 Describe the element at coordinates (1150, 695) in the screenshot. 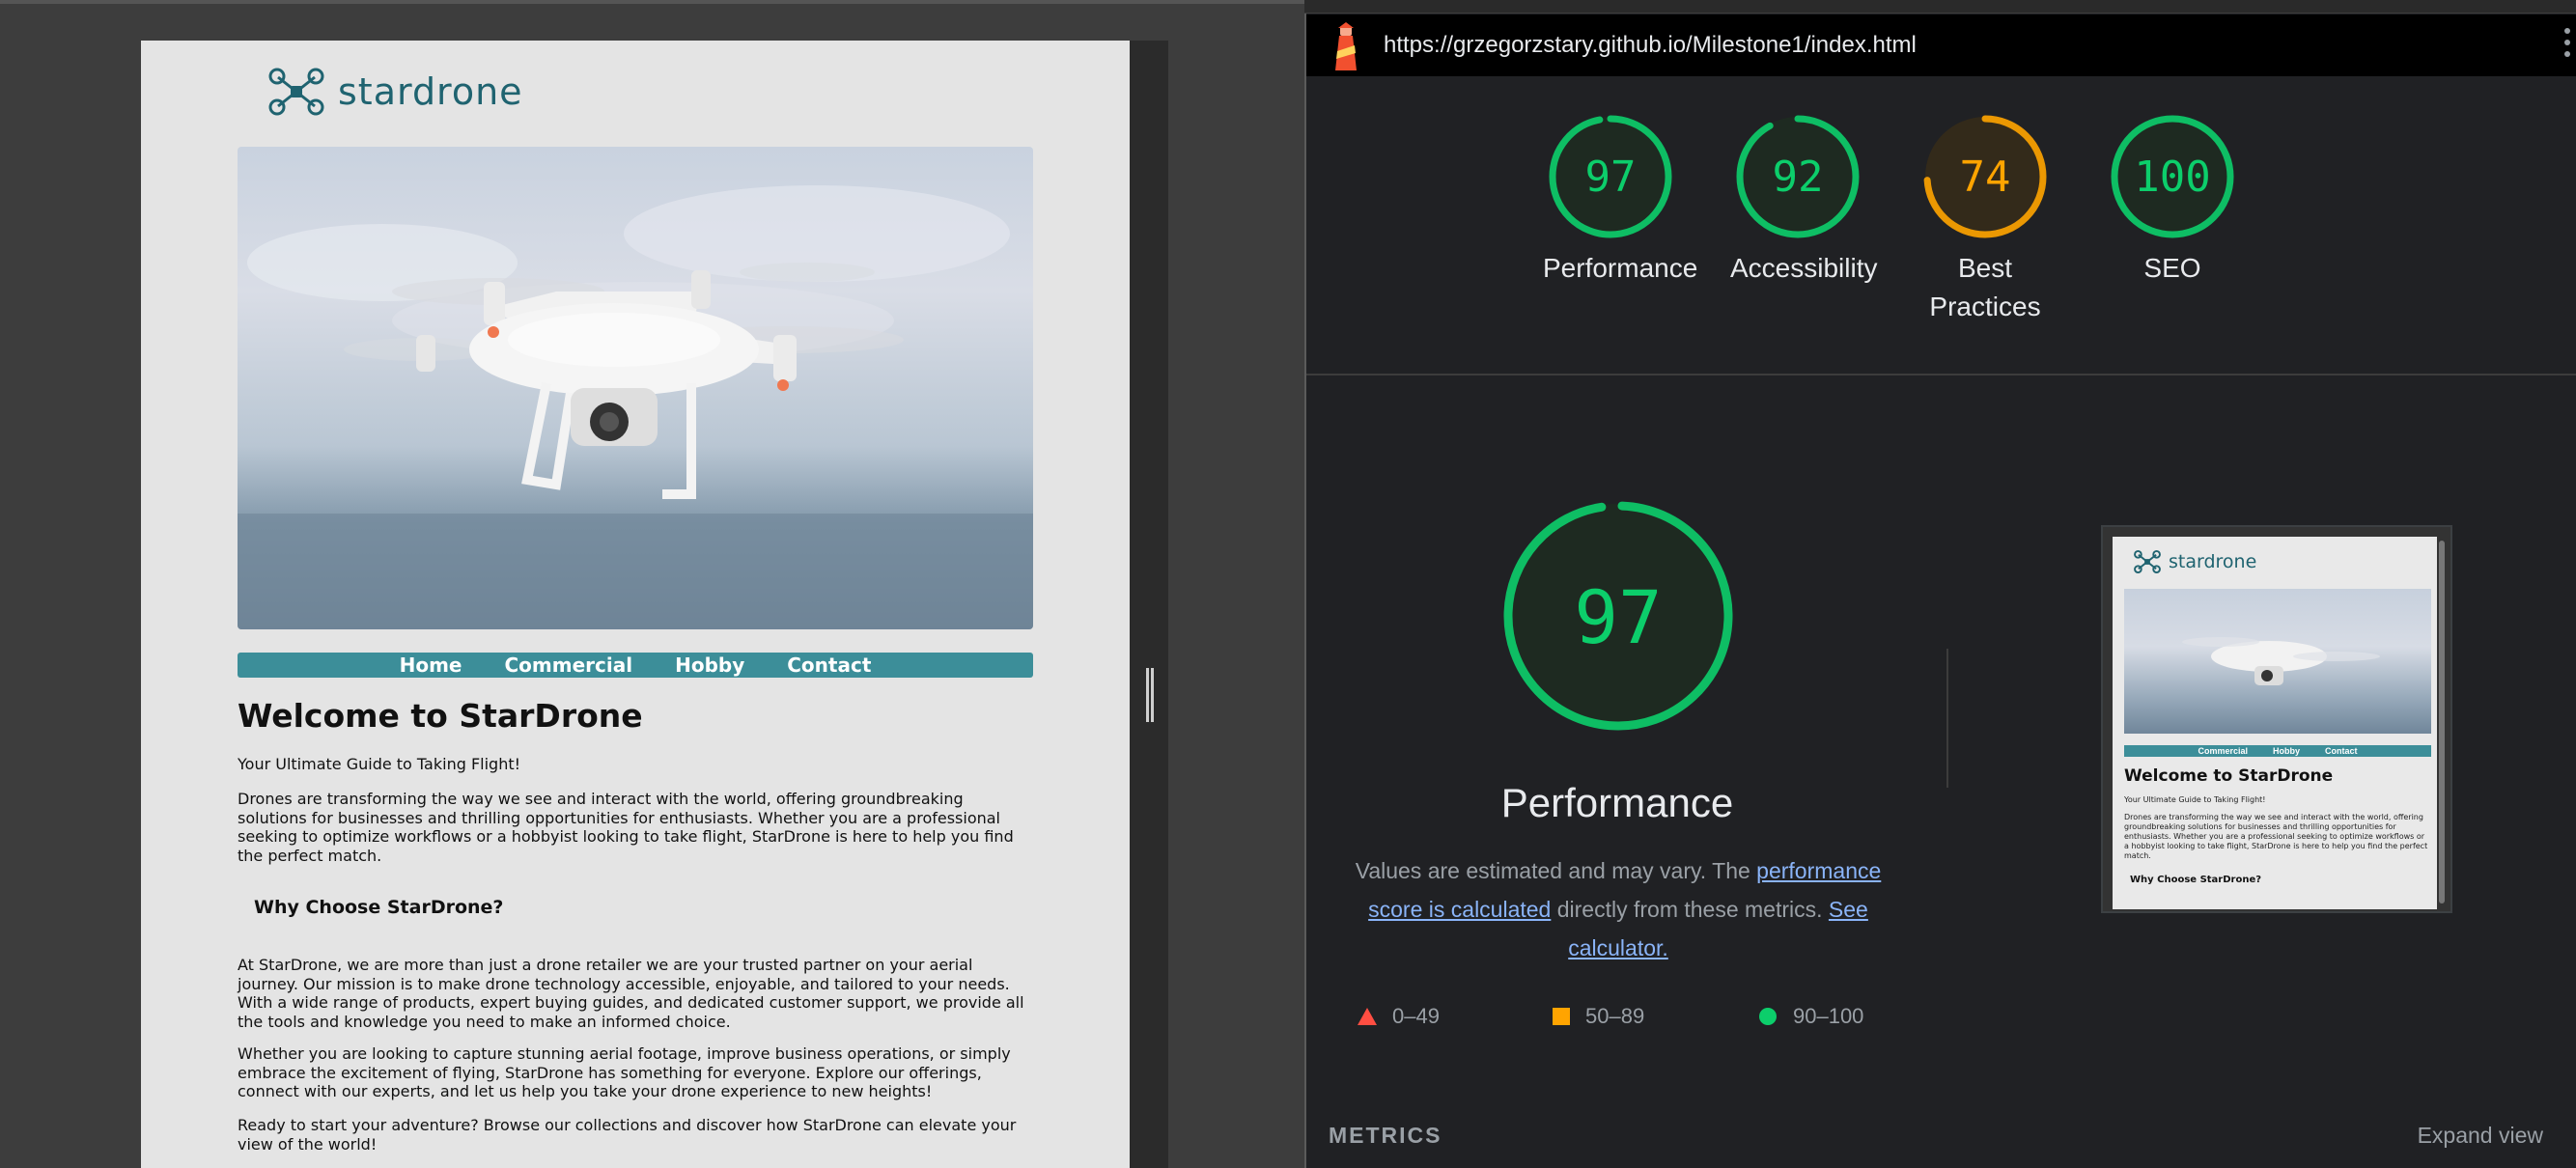

I see `resize-handle` at that location.